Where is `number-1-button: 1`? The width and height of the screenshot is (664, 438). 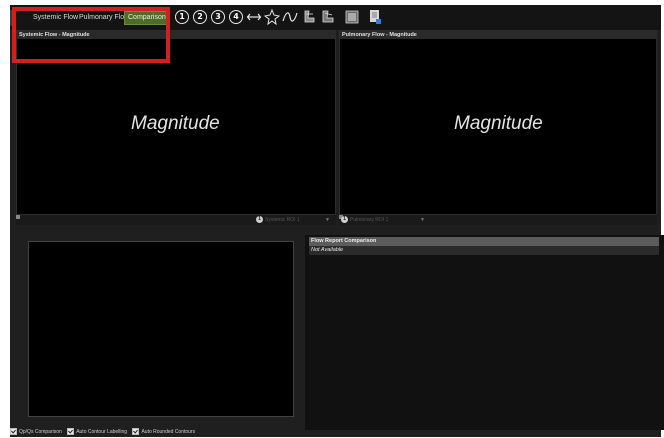 number-1-button: 1 is located at coordinates (182, 17).